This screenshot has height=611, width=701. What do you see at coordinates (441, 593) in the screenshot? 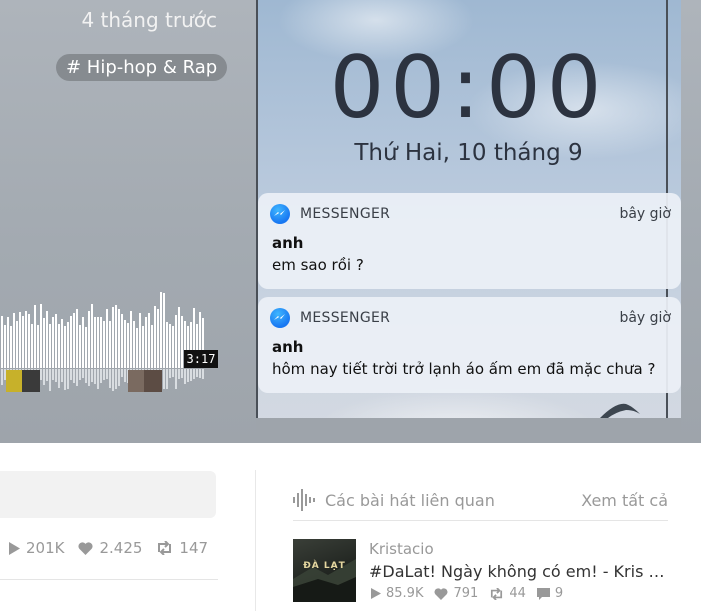
I see `heart-icon` at bounding box center [441, 593].